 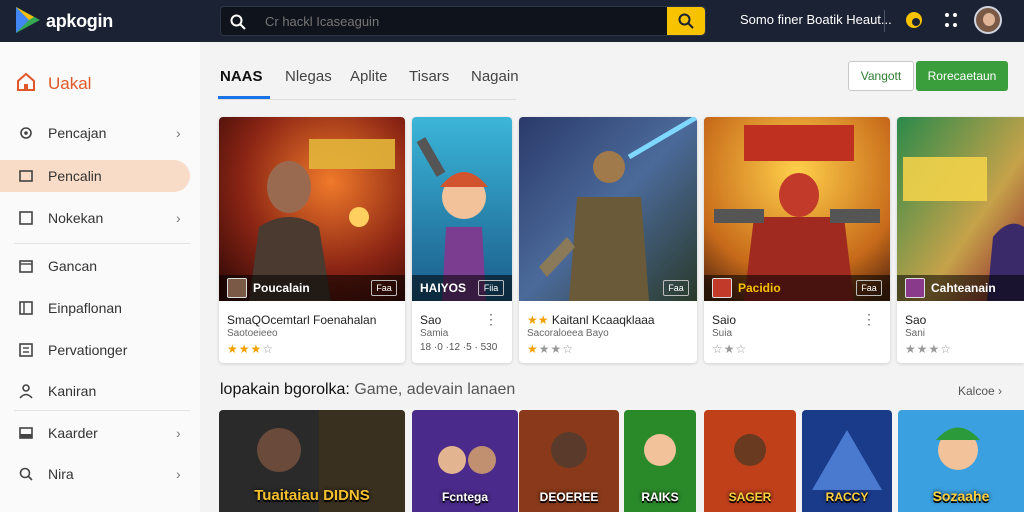 What do you see at coordinates (730, 349) in the screenshot?
I see `star-rating: ☆★☆` at bounding box center [730, 349].